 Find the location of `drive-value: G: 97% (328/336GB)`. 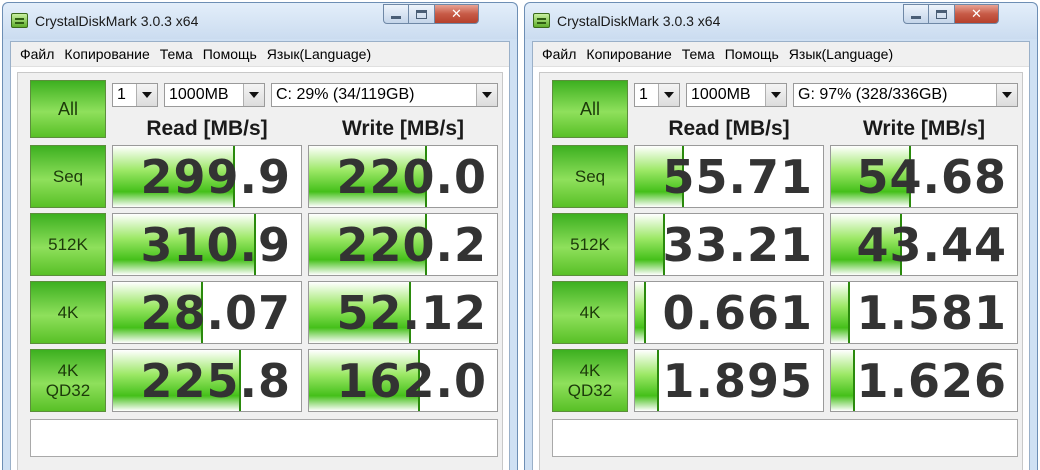

drive-value: G: 97% (328/336GB) is located at coordinates (873, 94).